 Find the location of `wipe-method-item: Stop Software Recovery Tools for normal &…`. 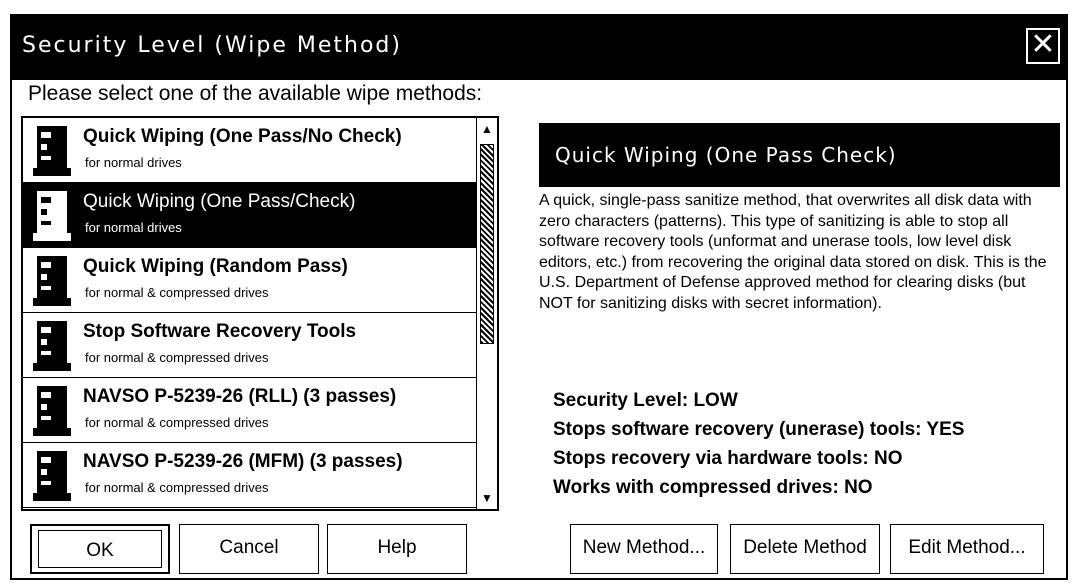

wipe-method-item: Stop Software Recovery Tools for normal &… is located at coordinates (251, 345).